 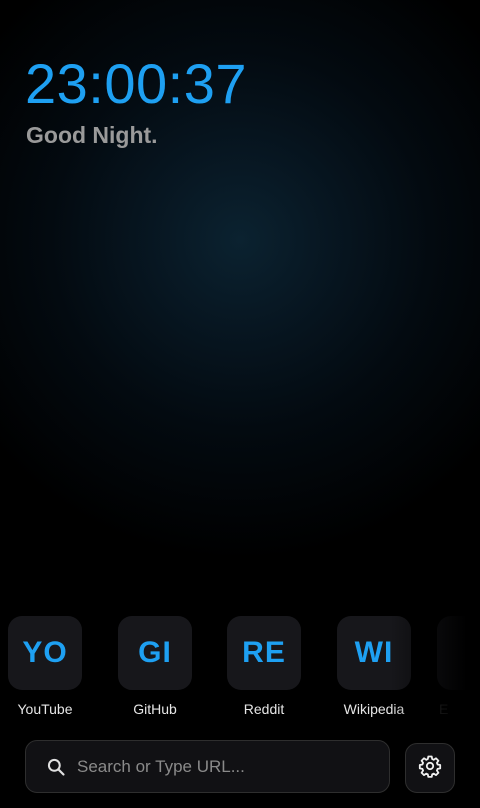 What do you see at coordinates (458, 653) in the screenshot?
I see `shortcut-tile` at bounding box center [458, 653].